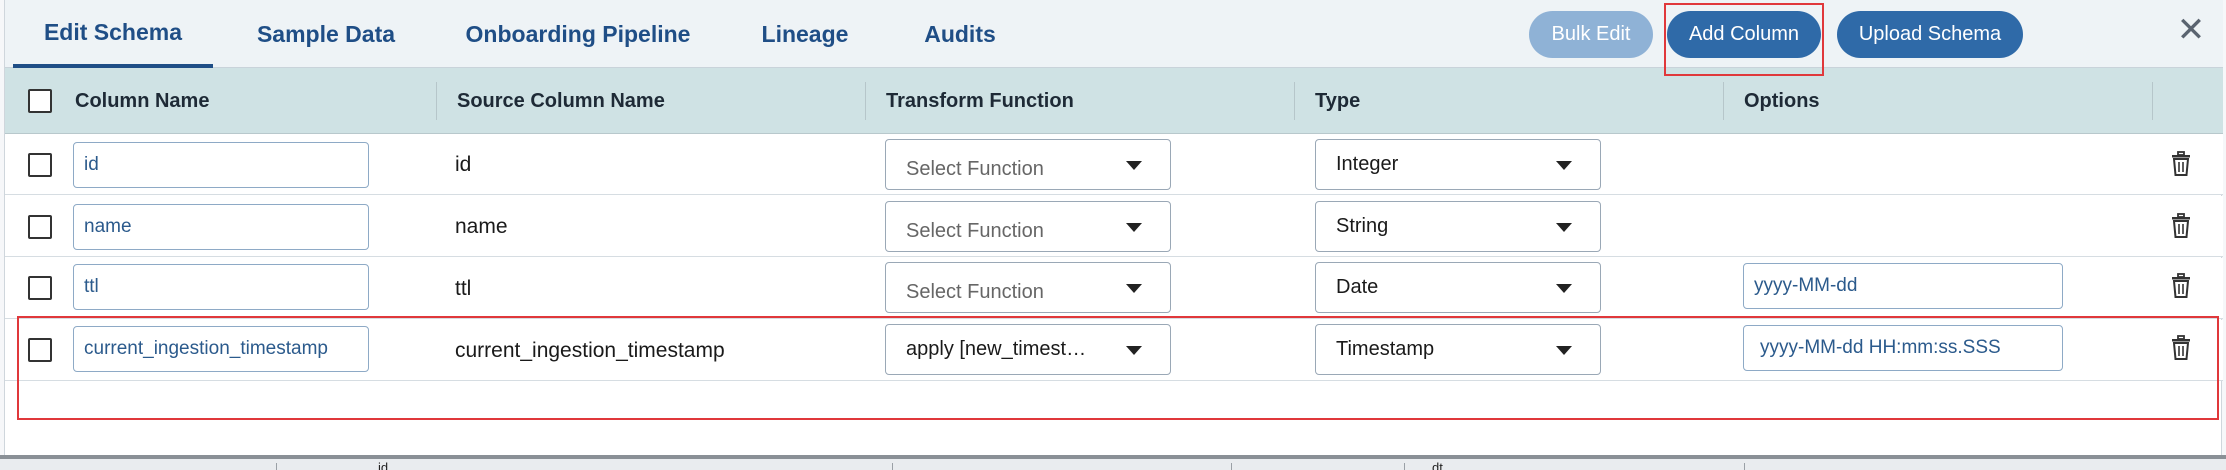 This screenshot has height=470, width=2226. What do you see at coordinates (221, 227) in the screenshot?
I see `column-name-input: name` at bounding box center [221, 227].